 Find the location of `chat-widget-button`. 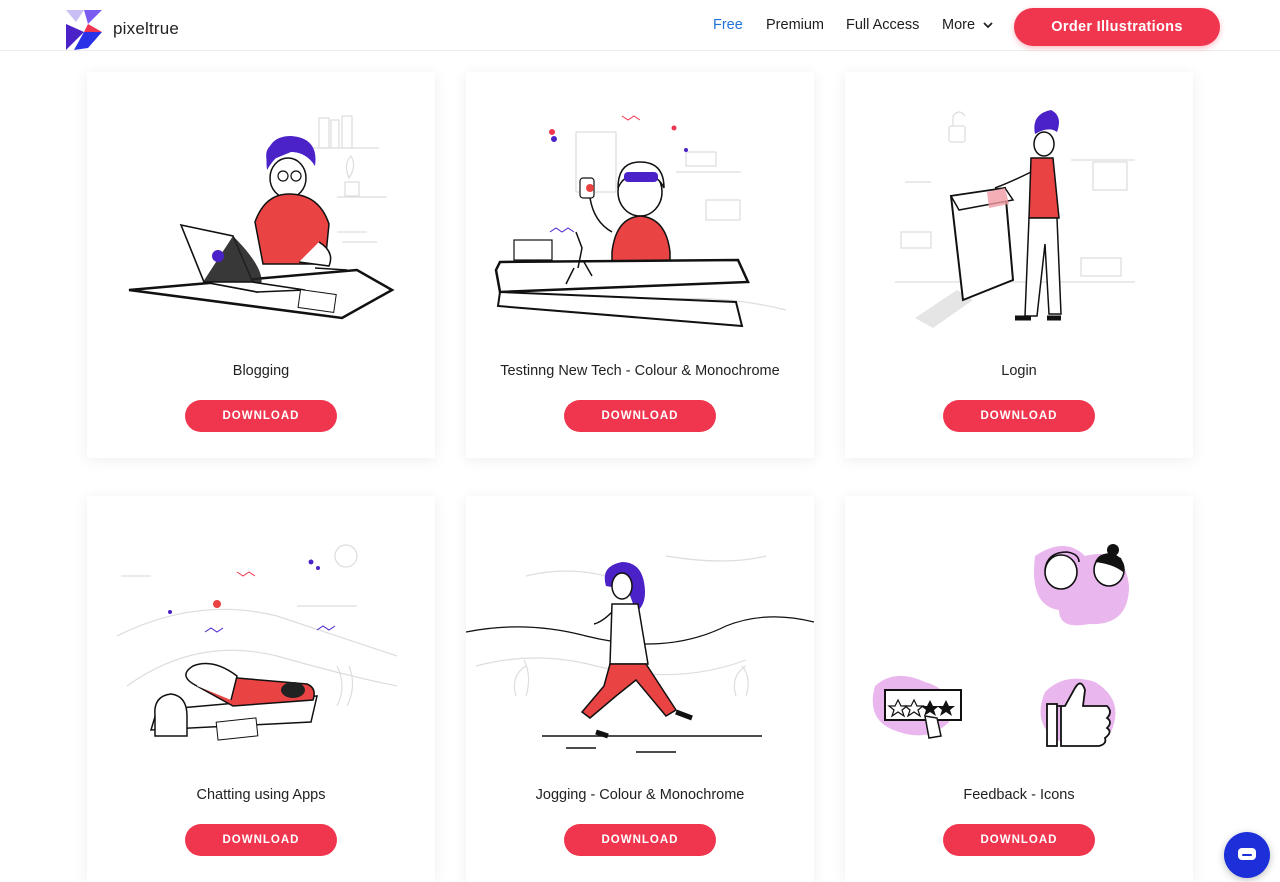

chat-widget-button is located at coordinates (1247, 855).